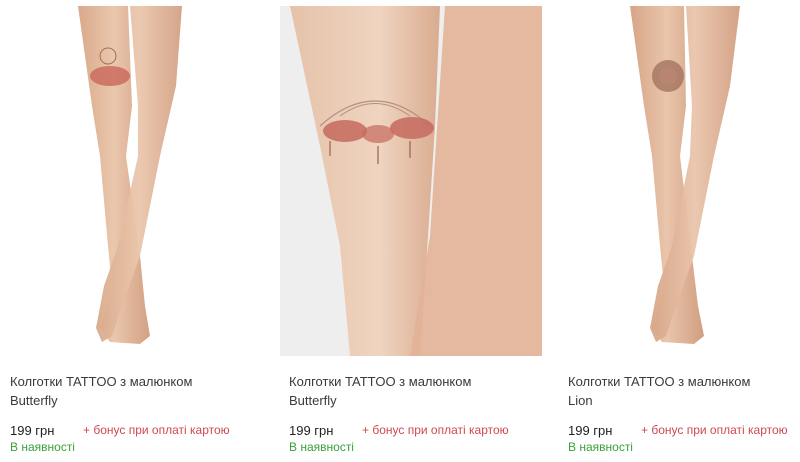 The image size is (800, 462). I want to click on product-title-line2: Lion, so click(580, 400).